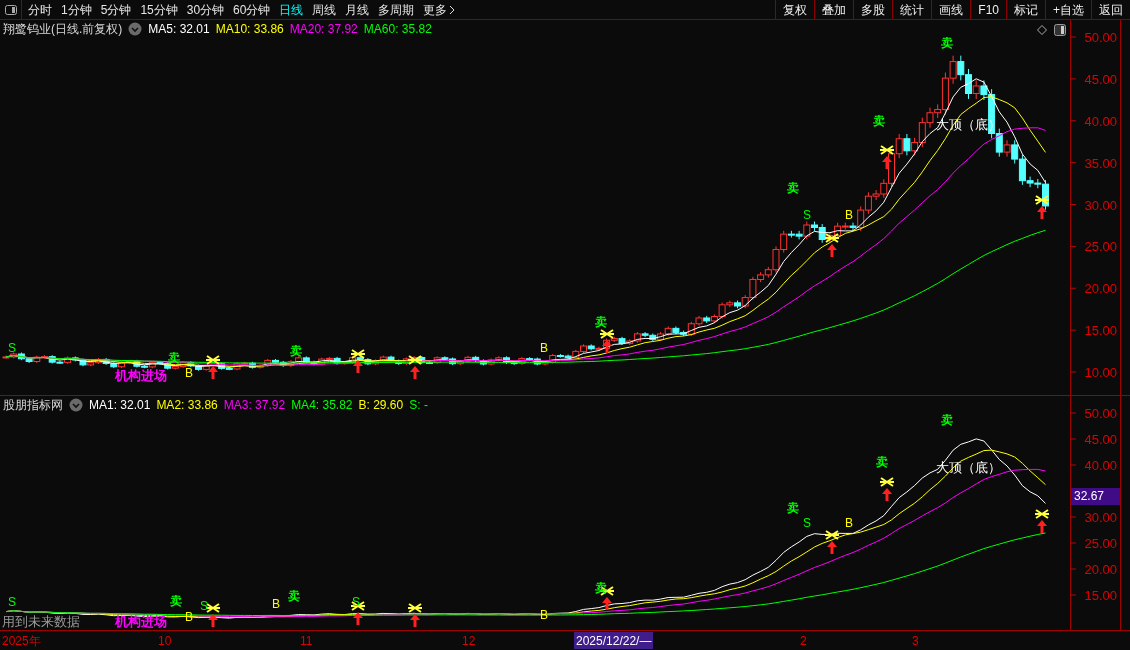 This screenshot has width=1130, height=650. What do you see at coordinates (1100, 372) in the screenshot?
I see `axis-label: 10.00` at bounding box center [1100, 372].